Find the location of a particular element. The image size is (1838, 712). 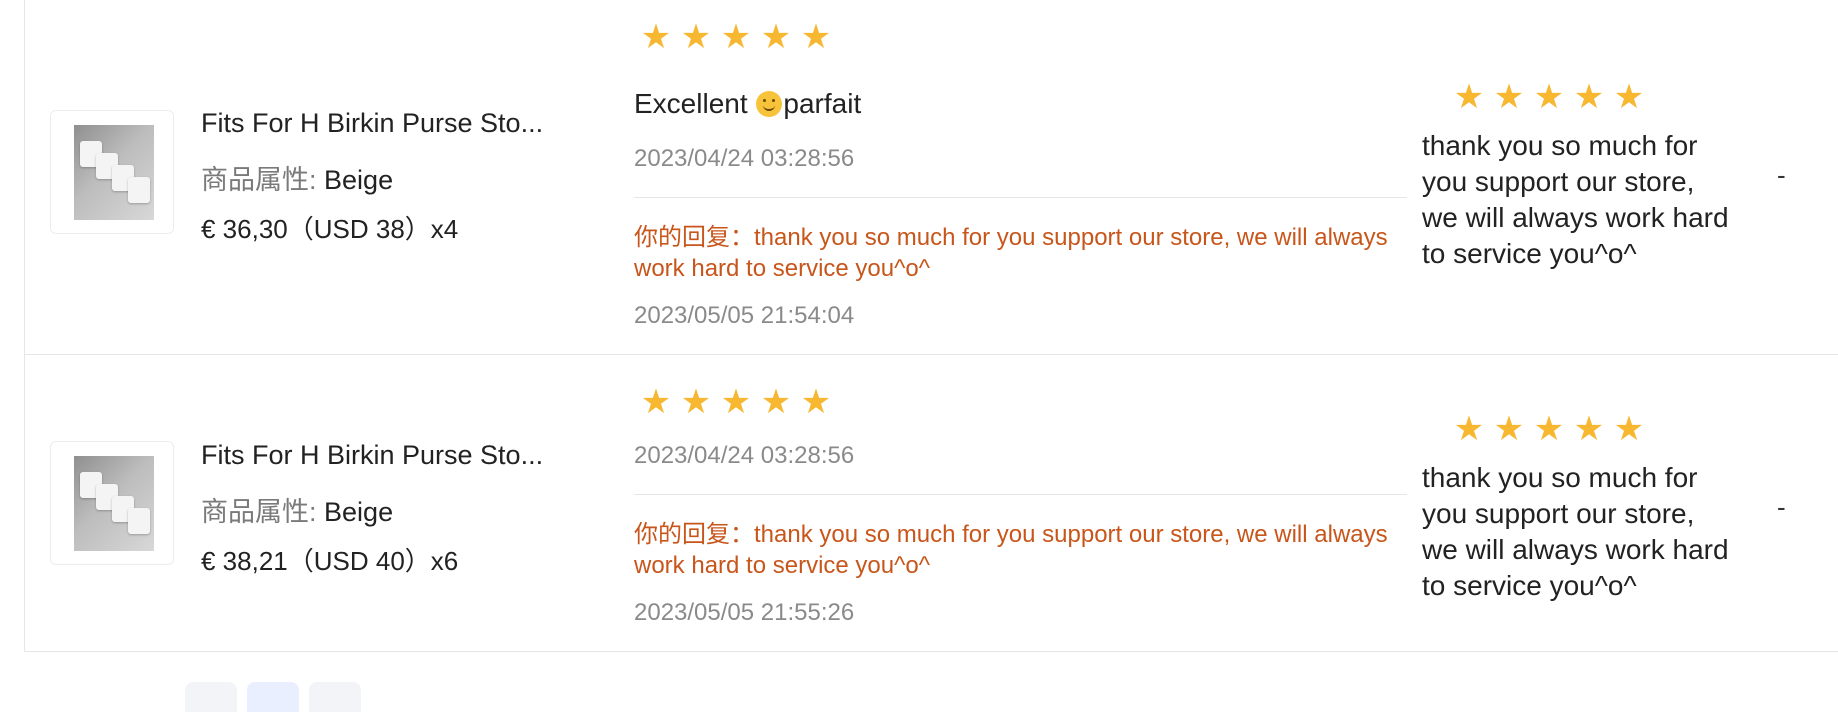

product-price: € 38,21（USD 40）x6 is located at coordinates (330, 561).